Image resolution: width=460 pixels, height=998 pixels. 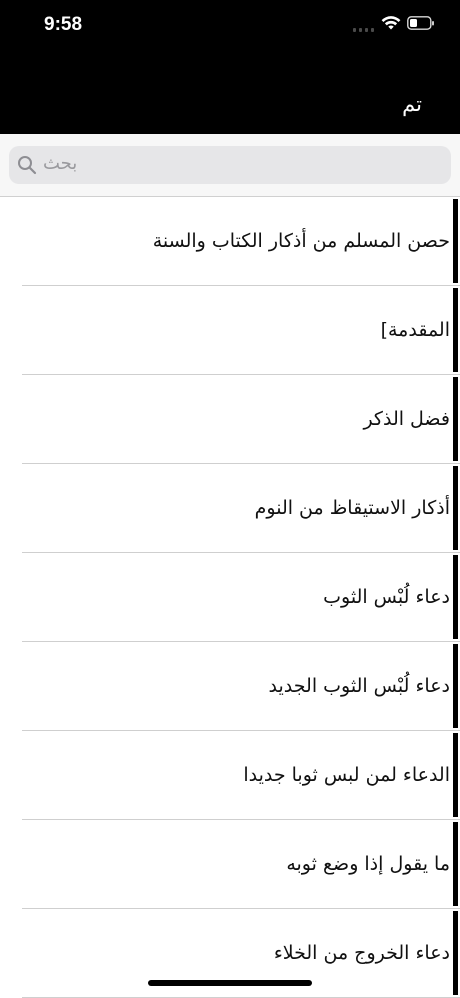 What do you see at coordinates (230, 775) in the screenshot?
I see `list-item: الدعاء لمن لبس ثوبا جديدا` at bounding box center [230, 775].